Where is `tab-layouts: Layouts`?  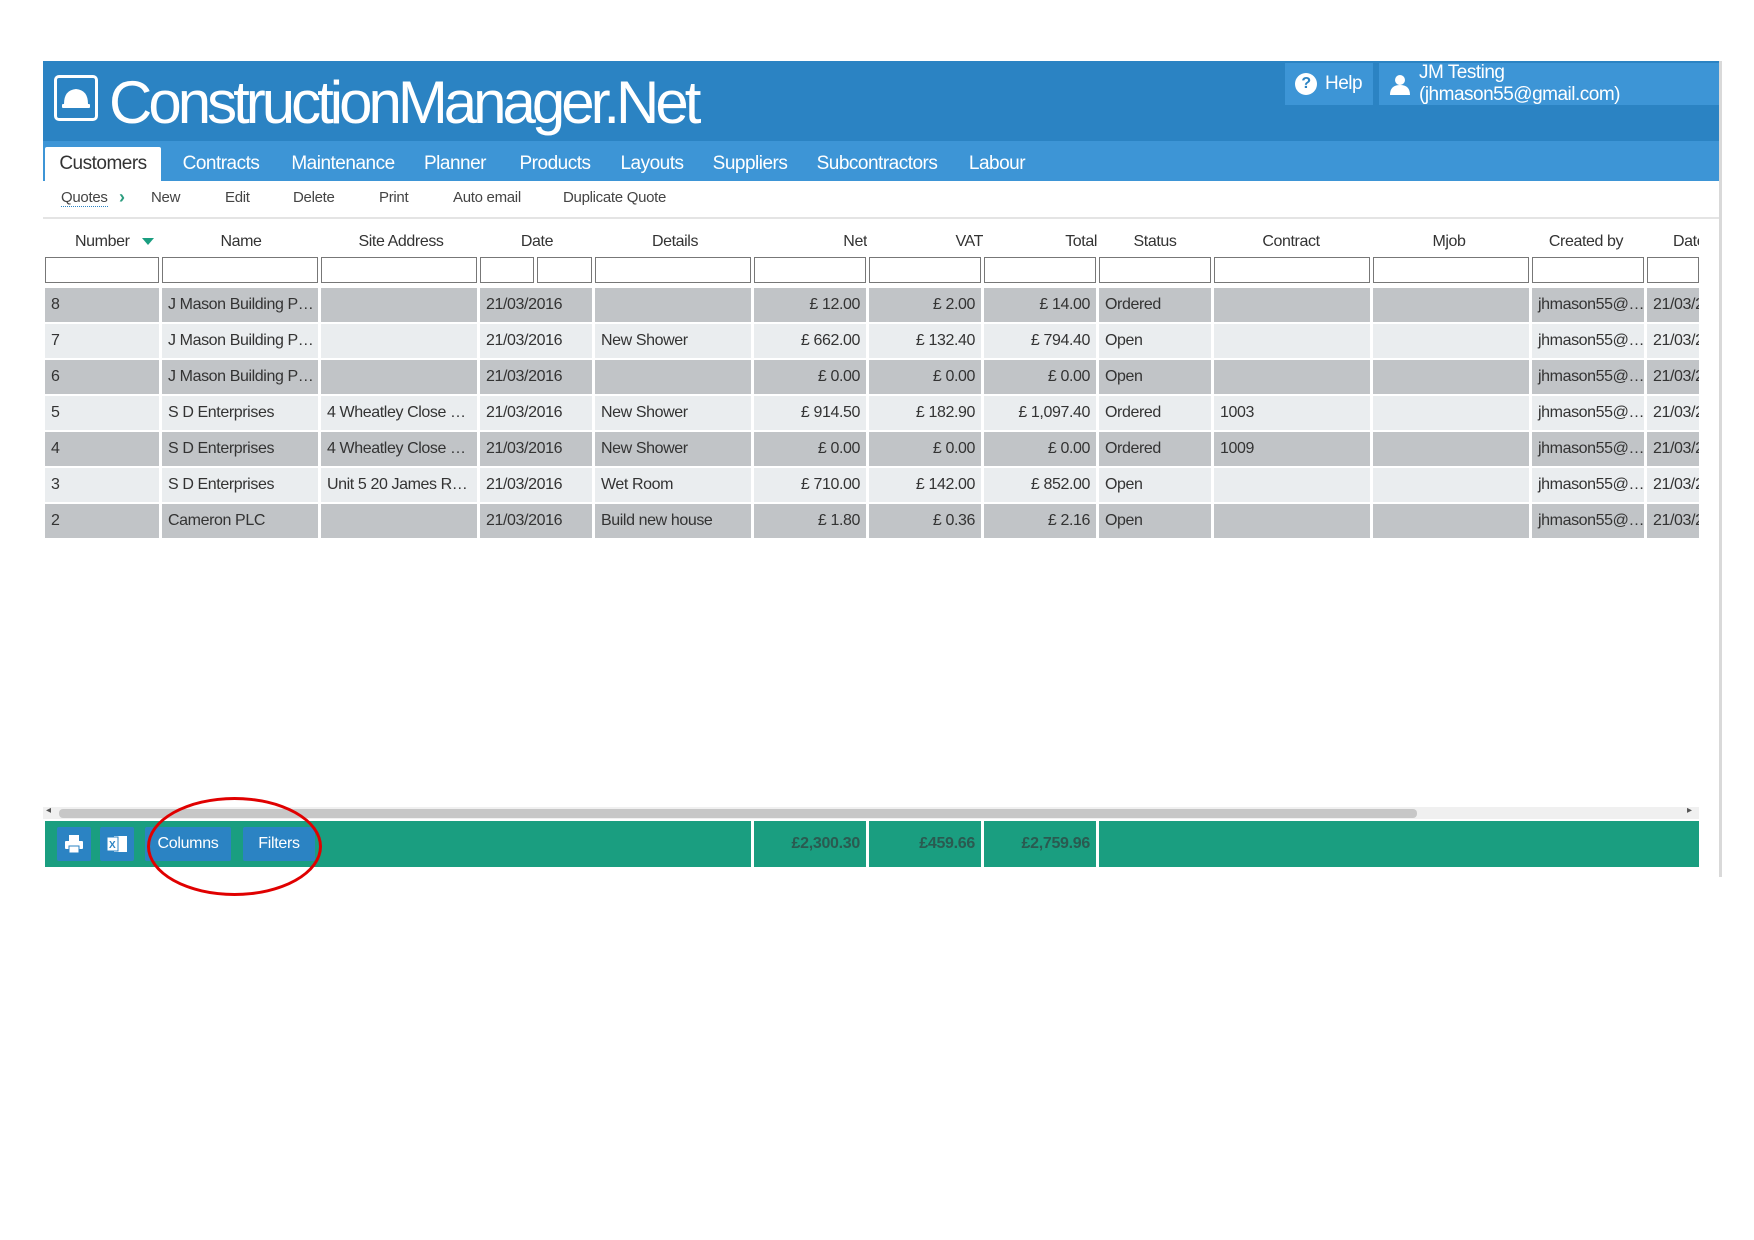
tab-layouts: Layouts is located at coordinates (652, 164).